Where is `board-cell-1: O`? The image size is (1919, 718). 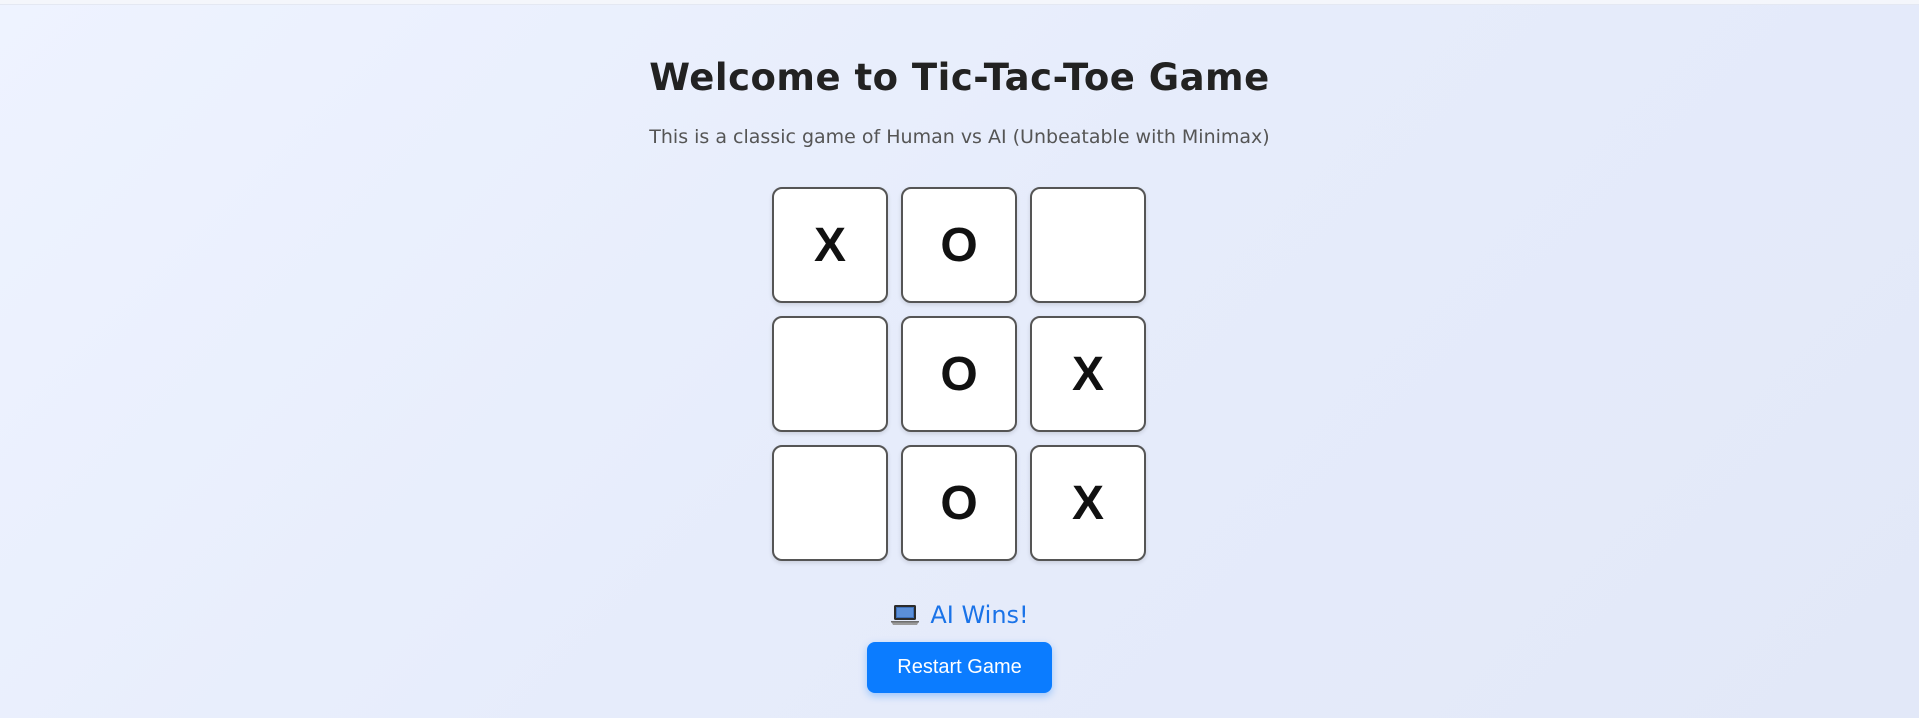 board-cell-1: O is located at coordinates (959, 245).